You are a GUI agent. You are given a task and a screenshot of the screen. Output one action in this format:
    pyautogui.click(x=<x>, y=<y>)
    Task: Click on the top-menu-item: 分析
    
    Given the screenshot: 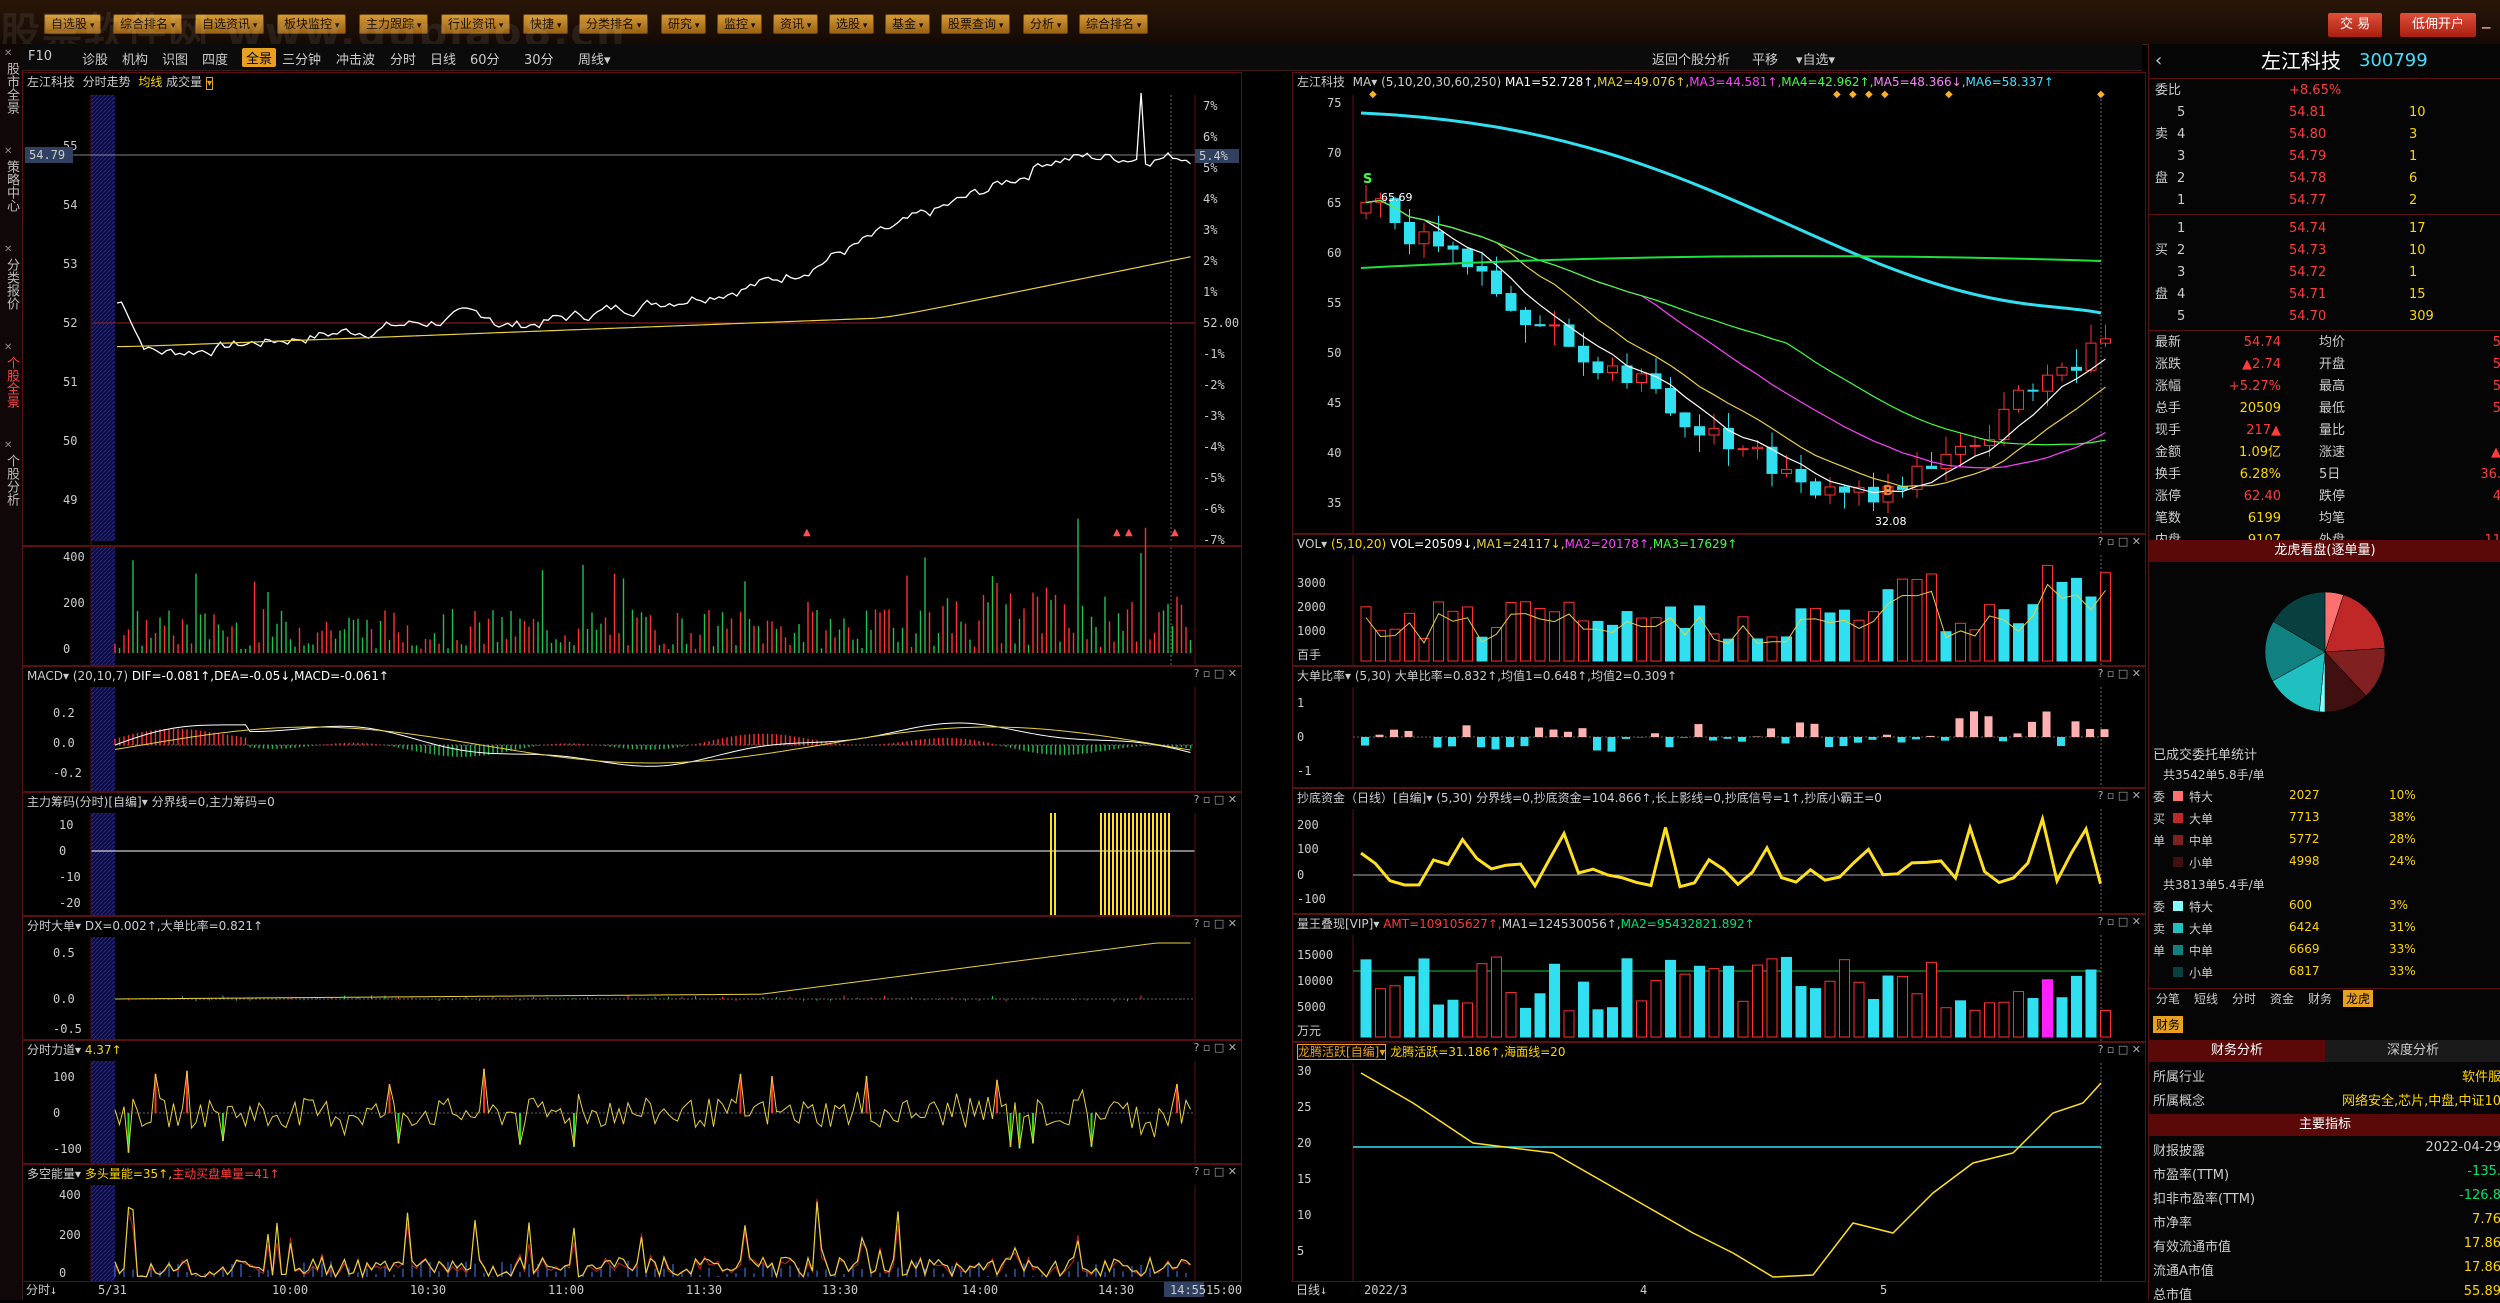 What is the action you would take?
    pyautogui.click(x=1045, y=24)
    